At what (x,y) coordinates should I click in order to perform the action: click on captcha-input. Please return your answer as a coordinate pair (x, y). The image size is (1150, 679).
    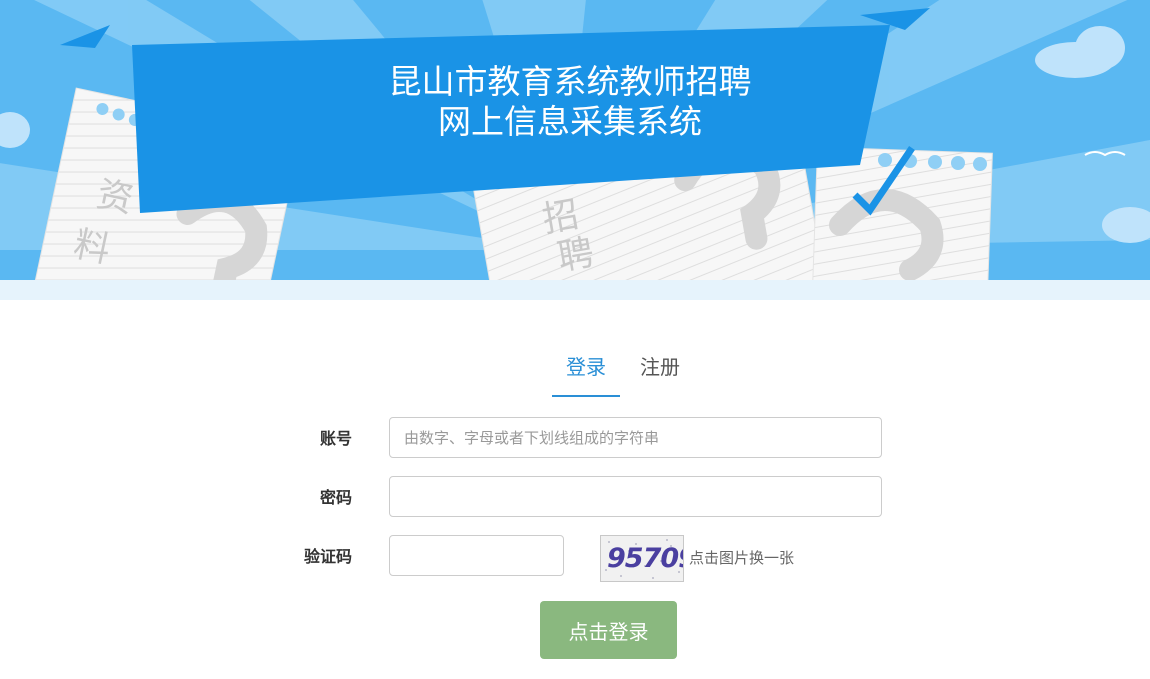
    Looking at the image, I should click on (476, 555).